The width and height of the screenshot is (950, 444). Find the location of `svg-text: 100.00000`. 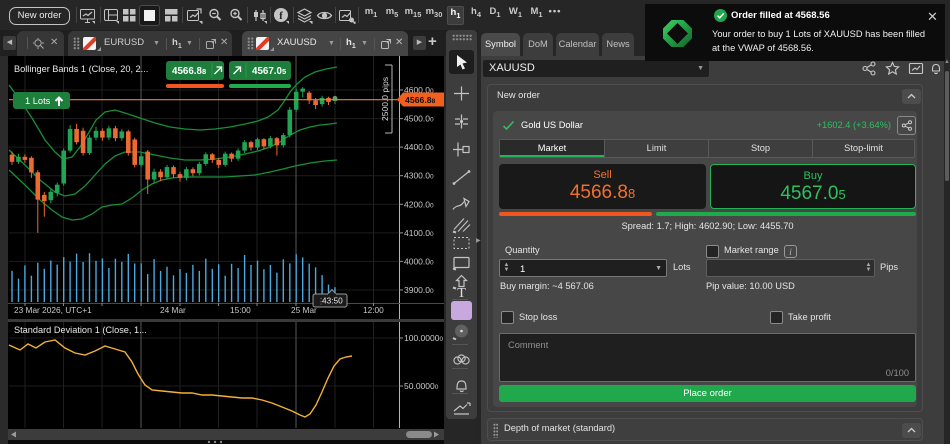

svg-text: 100.00000 is located at coordinates (423, 338).